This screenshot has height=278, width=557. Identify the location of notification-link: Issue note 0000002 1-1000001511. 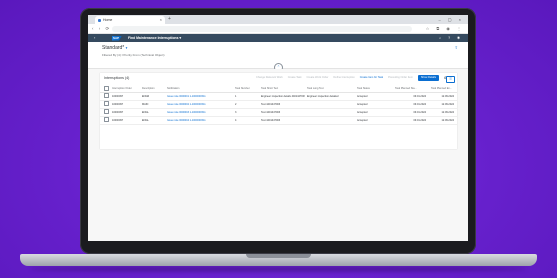
(199, 104).